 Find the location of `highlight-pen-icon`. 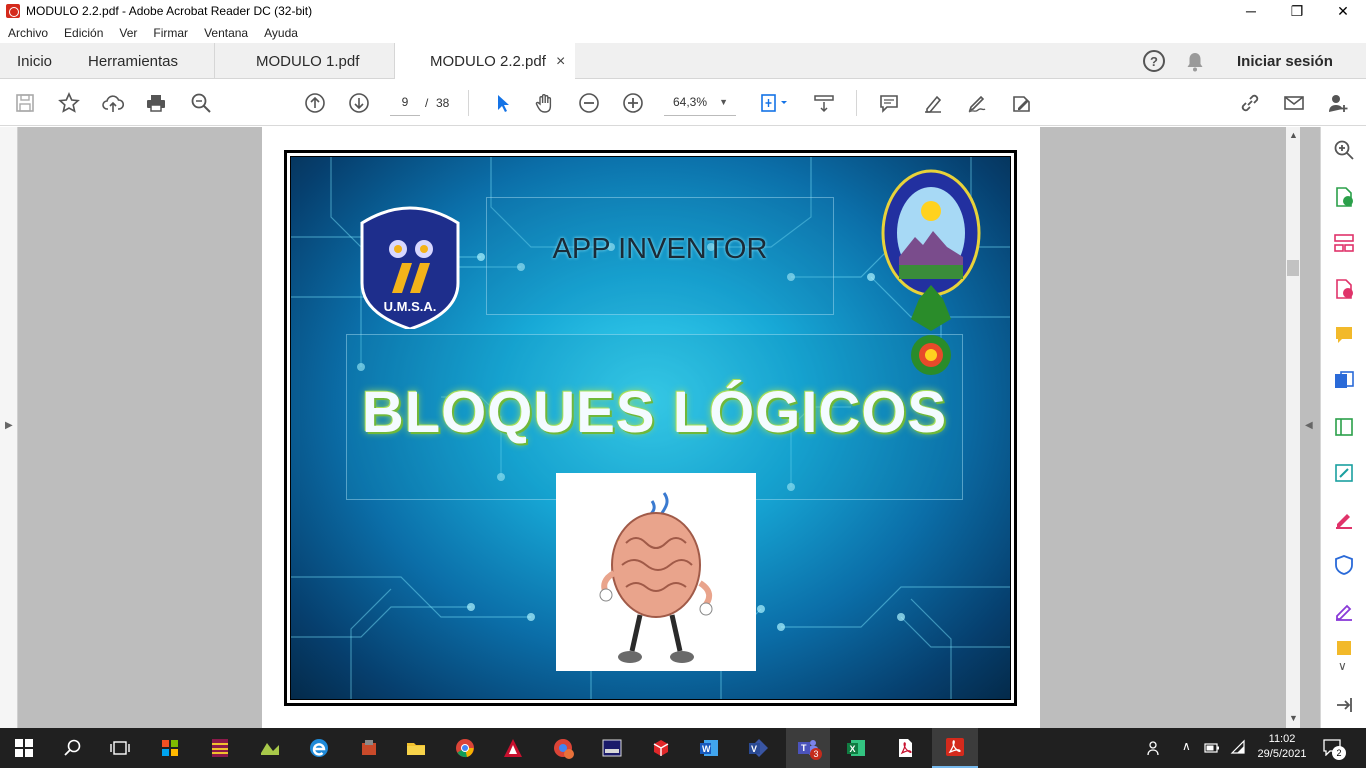

highlight-pen-icon is located at coordinates (933, 103).